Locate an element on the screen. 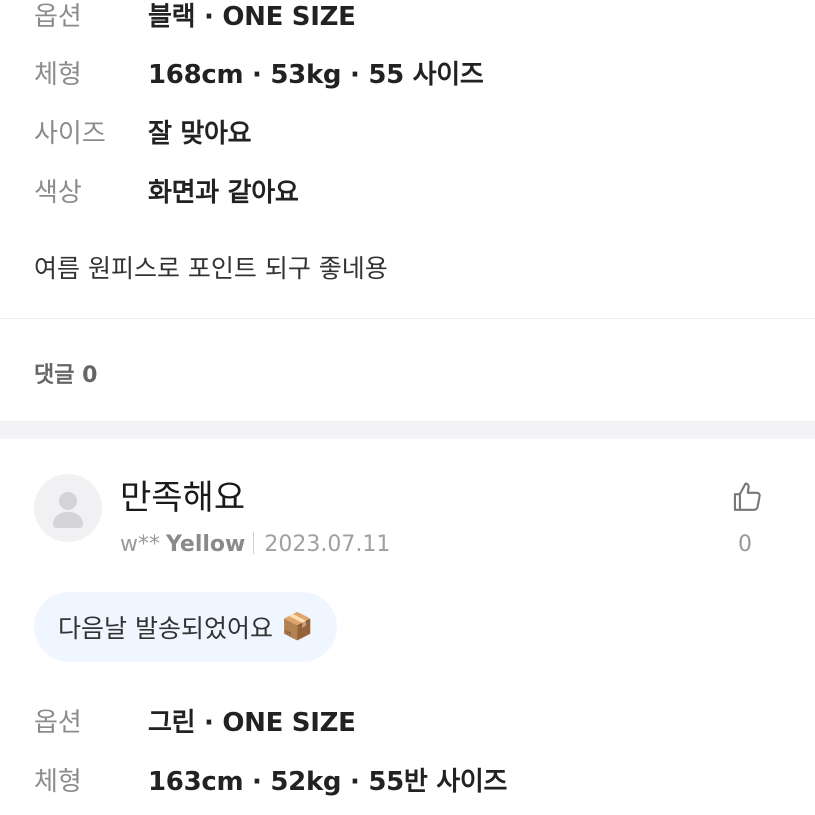 Image resolution: width=815 pixels, height=815 pixels. package-icon: 📦 is located at coordinates (297, 627).